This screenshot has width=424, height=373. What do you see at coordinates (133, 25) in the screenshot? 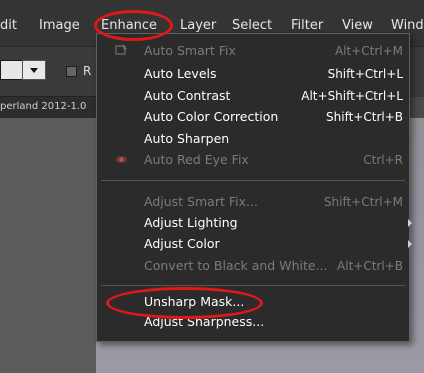
I see `enhance-highlight-ring` at bounding box center [133, 25].